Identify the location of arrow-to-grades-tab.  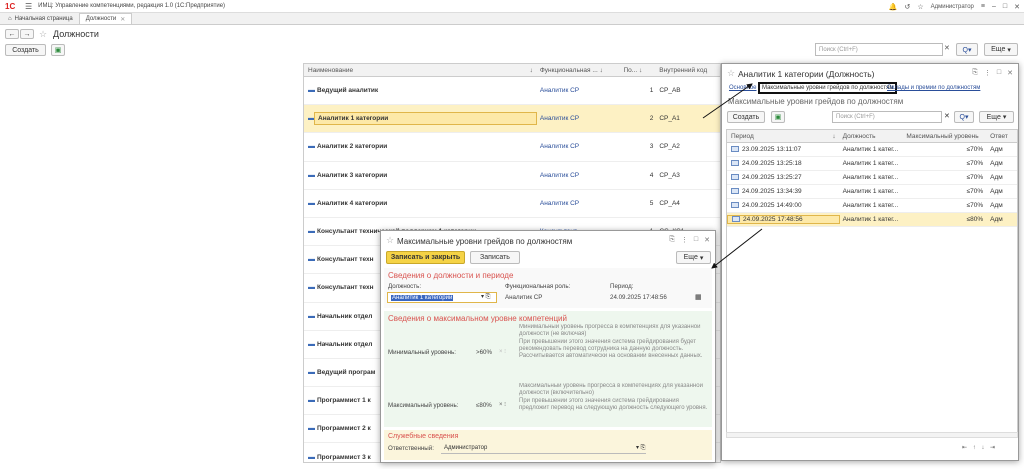
(727, 101).